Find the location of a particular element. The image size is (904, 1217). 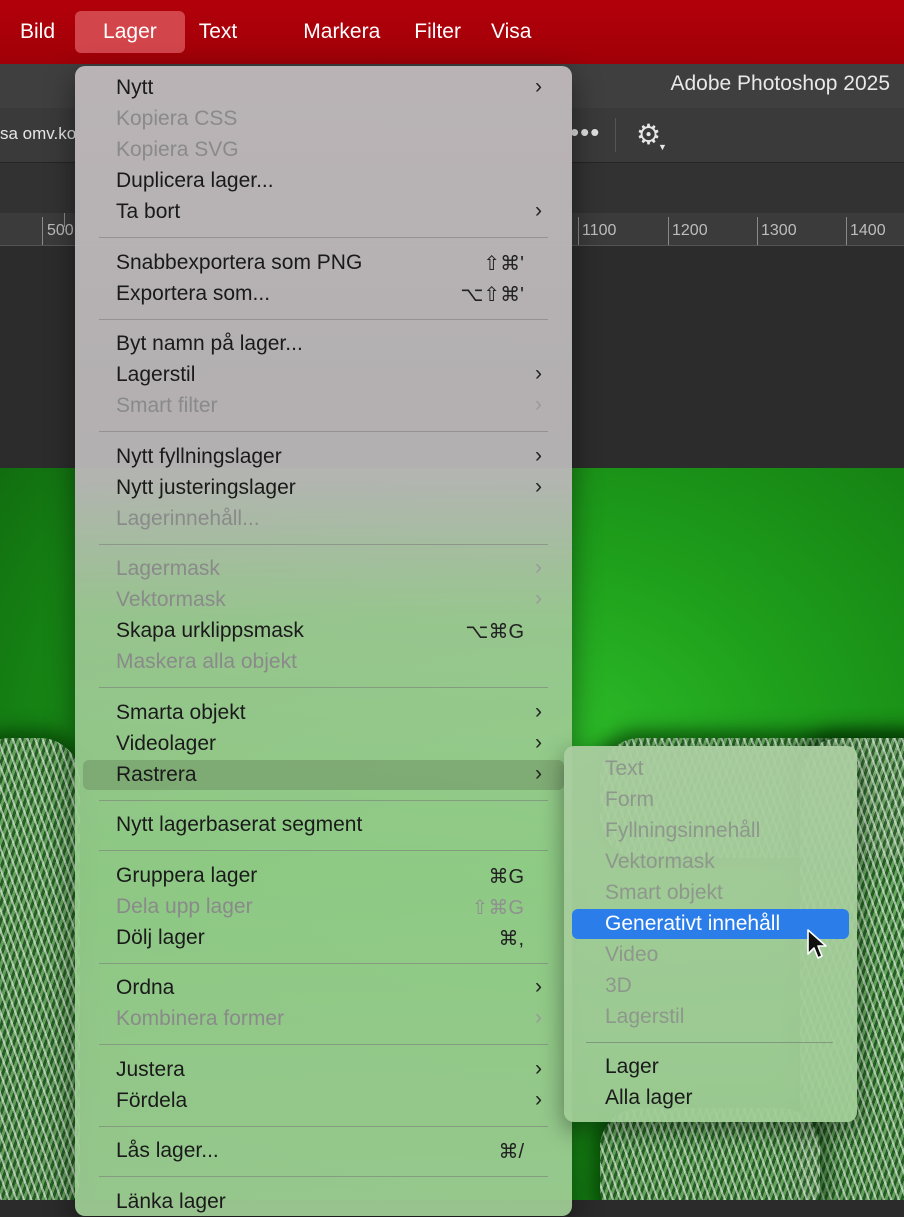

options-divider is located at coordinates (615, 135).